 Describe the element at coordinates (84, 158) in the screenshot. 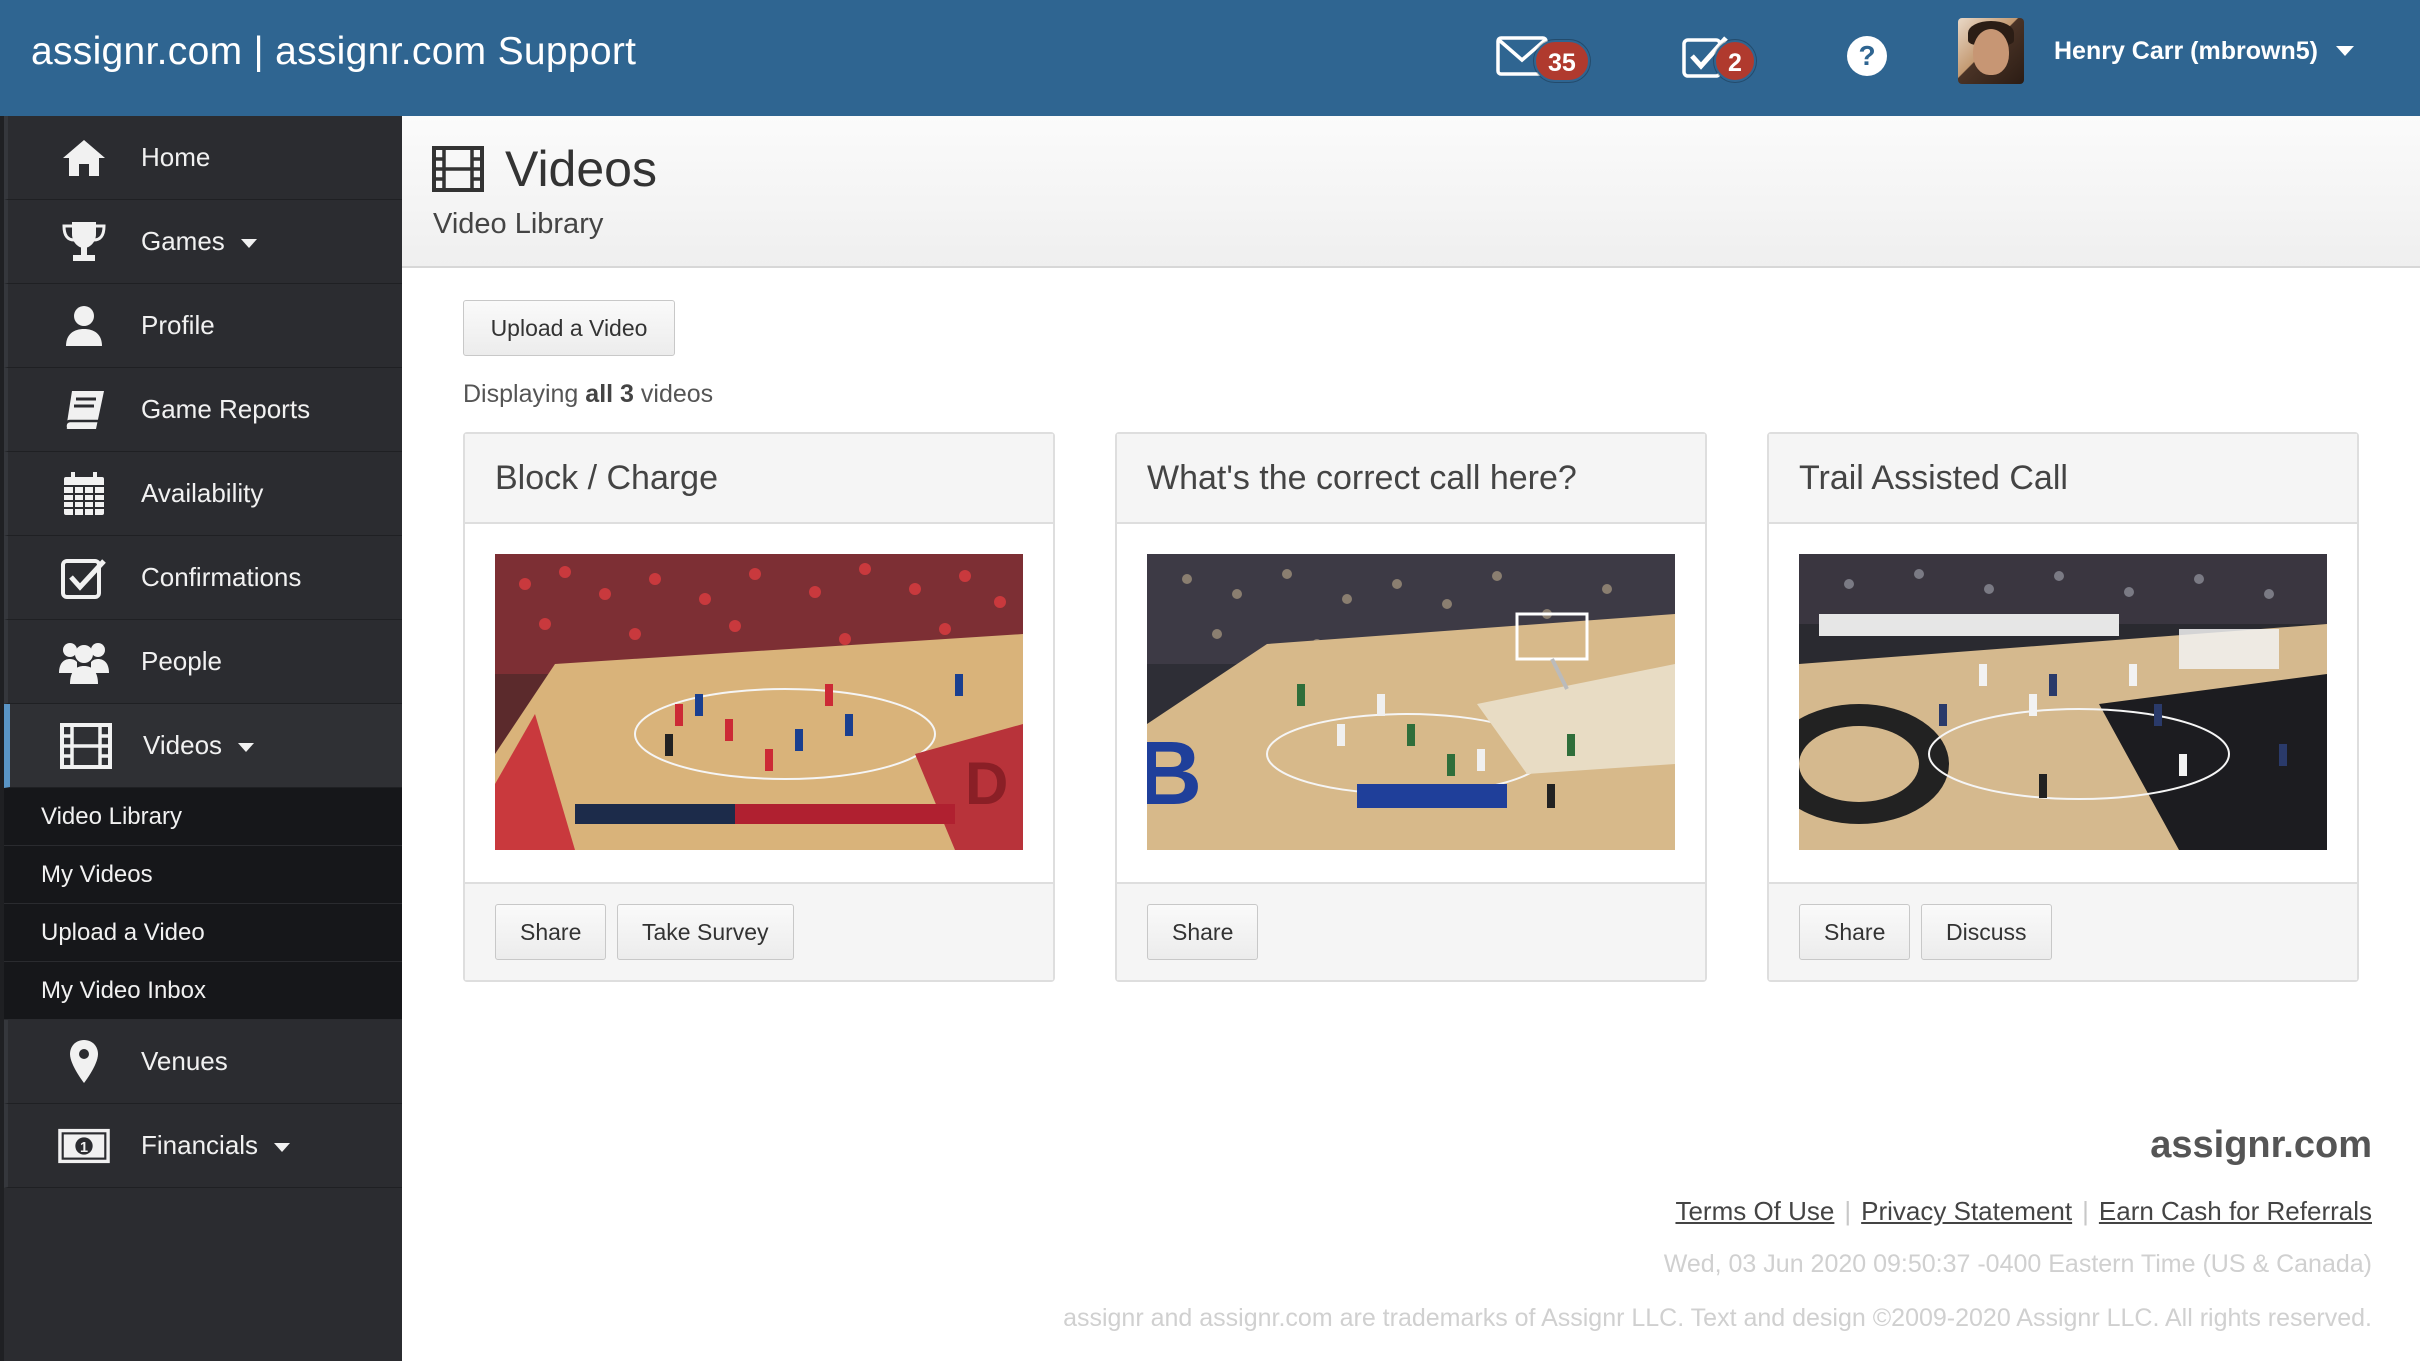

I see `home-icon` at that location.